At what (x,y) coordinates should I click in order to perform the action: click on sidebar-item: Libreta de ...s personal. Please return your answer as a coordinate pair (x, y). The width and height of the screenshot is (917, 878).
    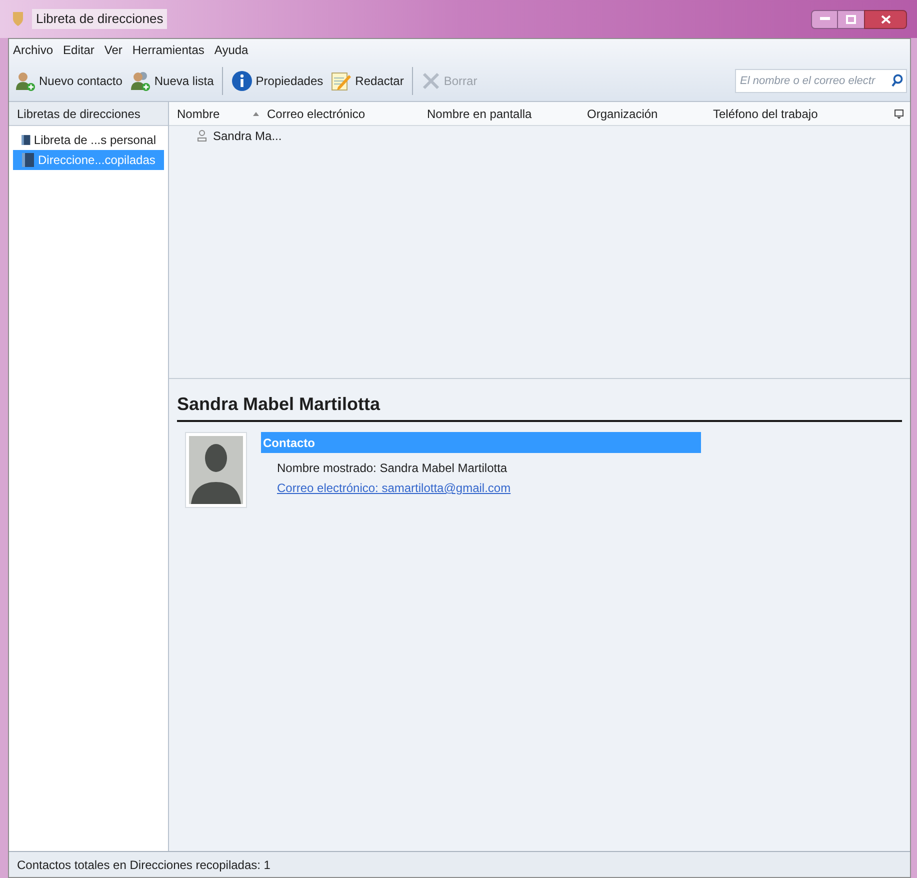
    Looking at the image, I should click on (88, 140).